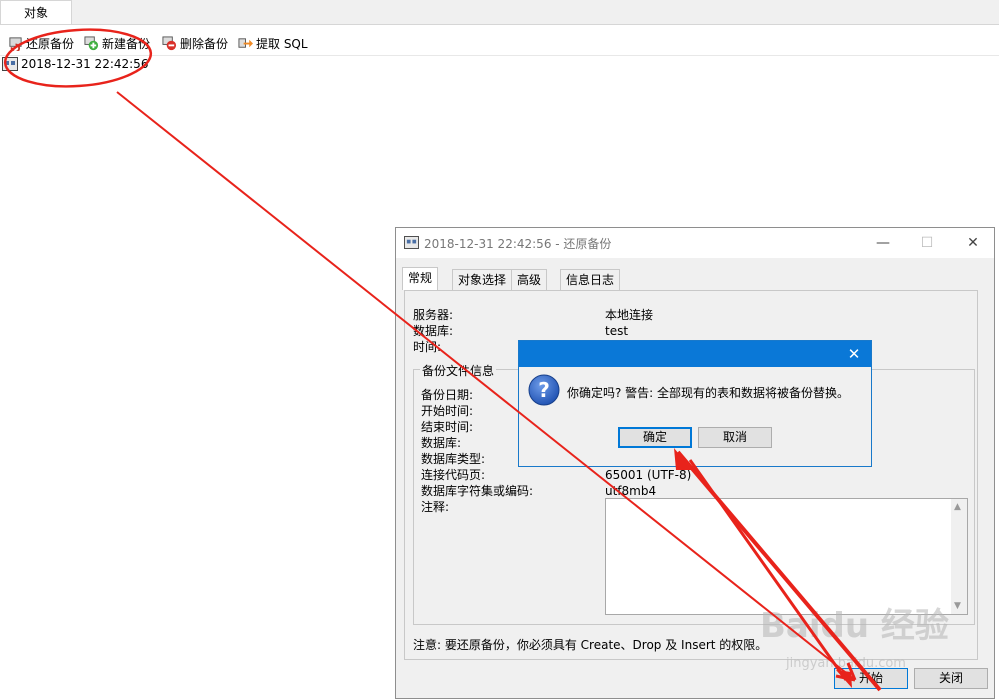 The height and width of the screenshot is (699, 999). Describe the element at coordinates (871, 678) in the screenshot. I see `start-button: 开始` at that location.